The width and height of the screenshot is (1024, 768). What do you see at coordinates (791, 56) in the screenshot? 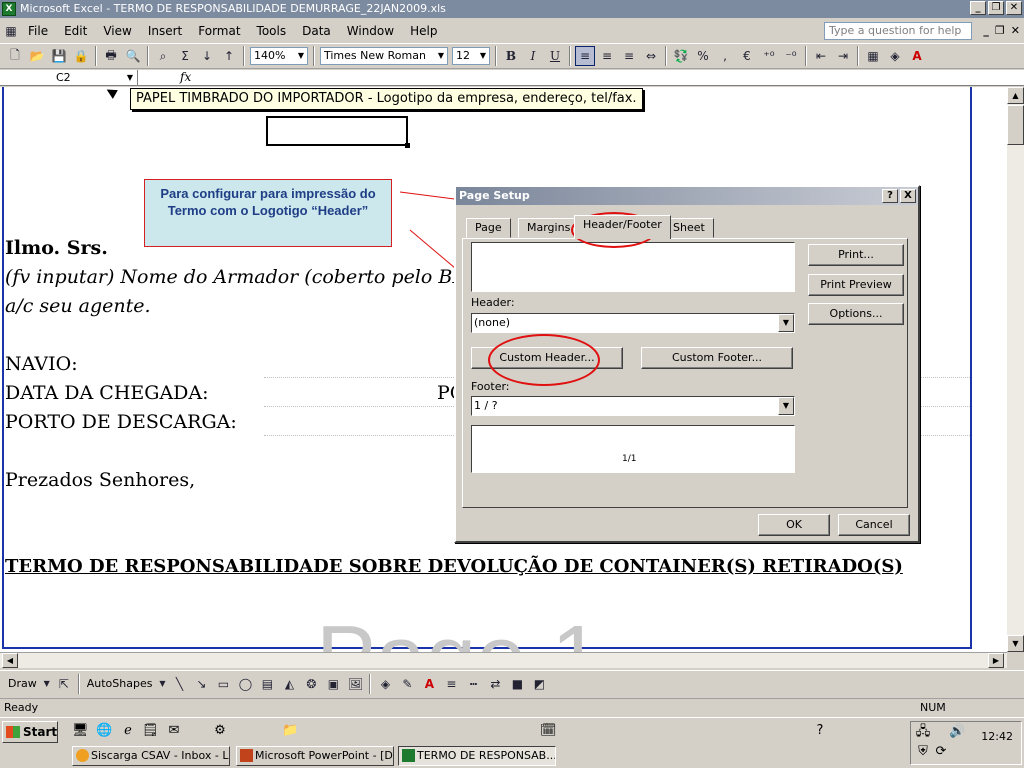
I see `decrease-decimal-icon: ⁻⁰` at bounding box center [791, 56].